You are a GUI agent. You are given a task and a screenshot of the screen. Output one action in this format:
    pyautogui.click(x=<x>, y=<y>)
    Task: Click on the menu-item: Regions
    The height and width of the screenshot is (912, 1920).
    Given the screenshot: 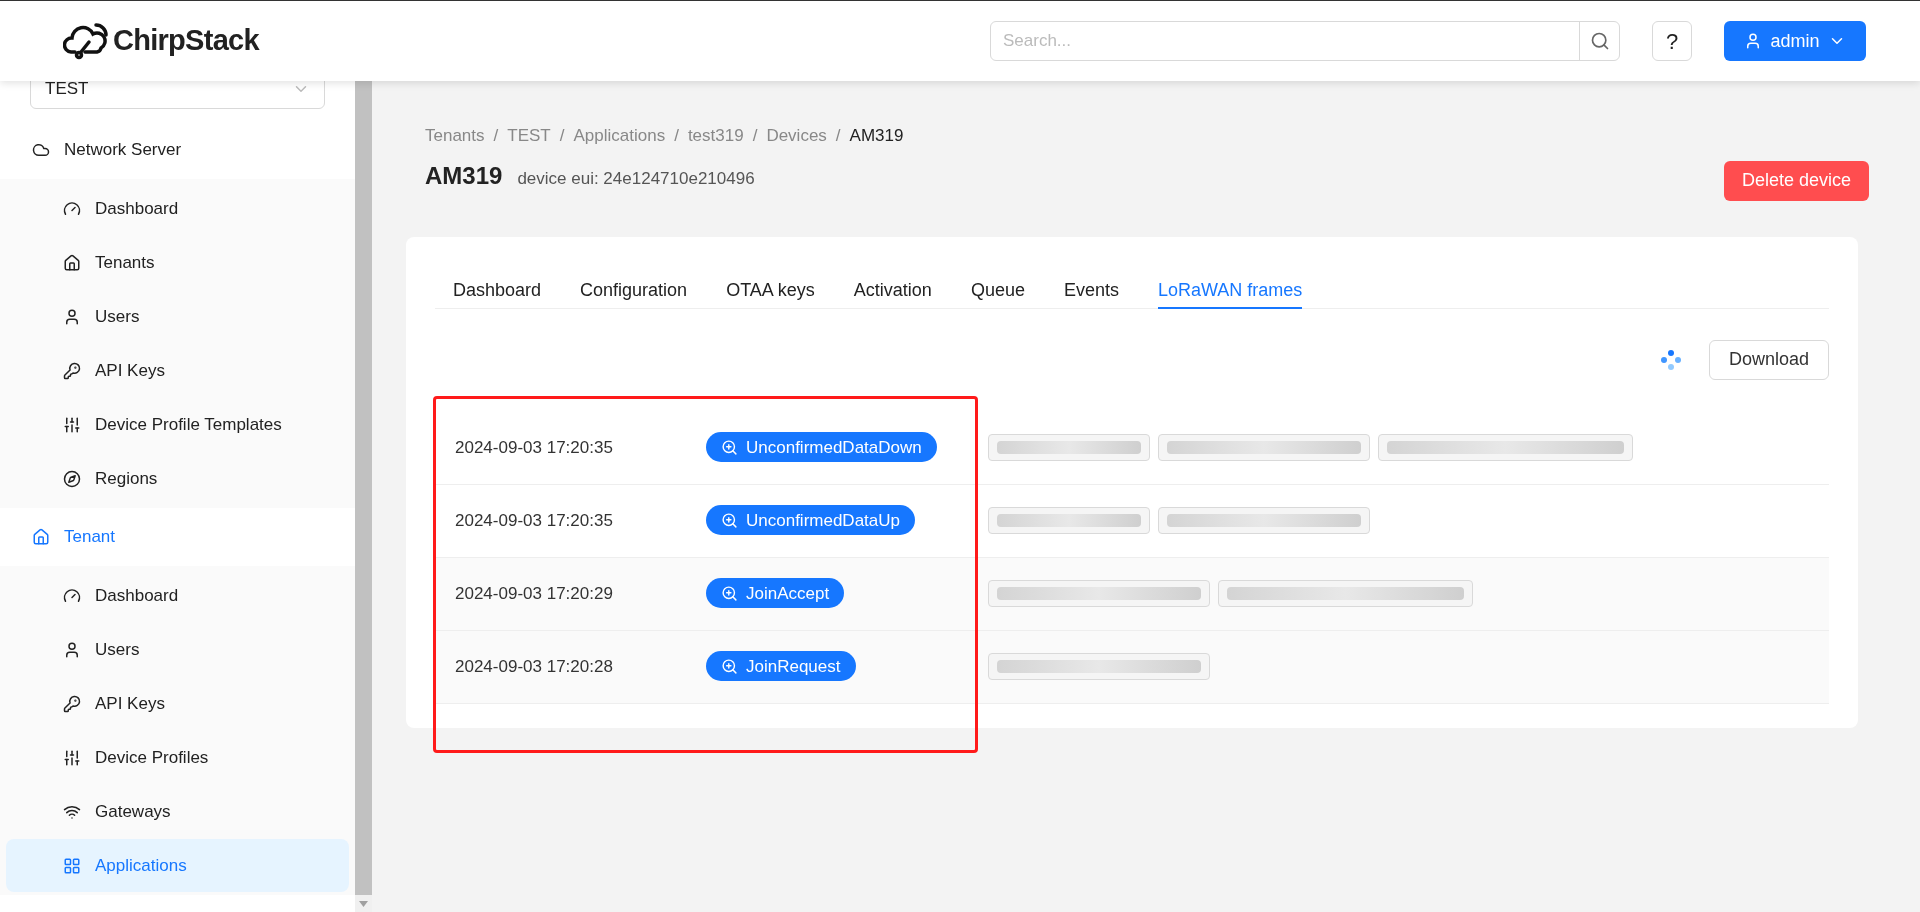 What is the action you would take?
    pyautogui.click(x=177, y=478)
    